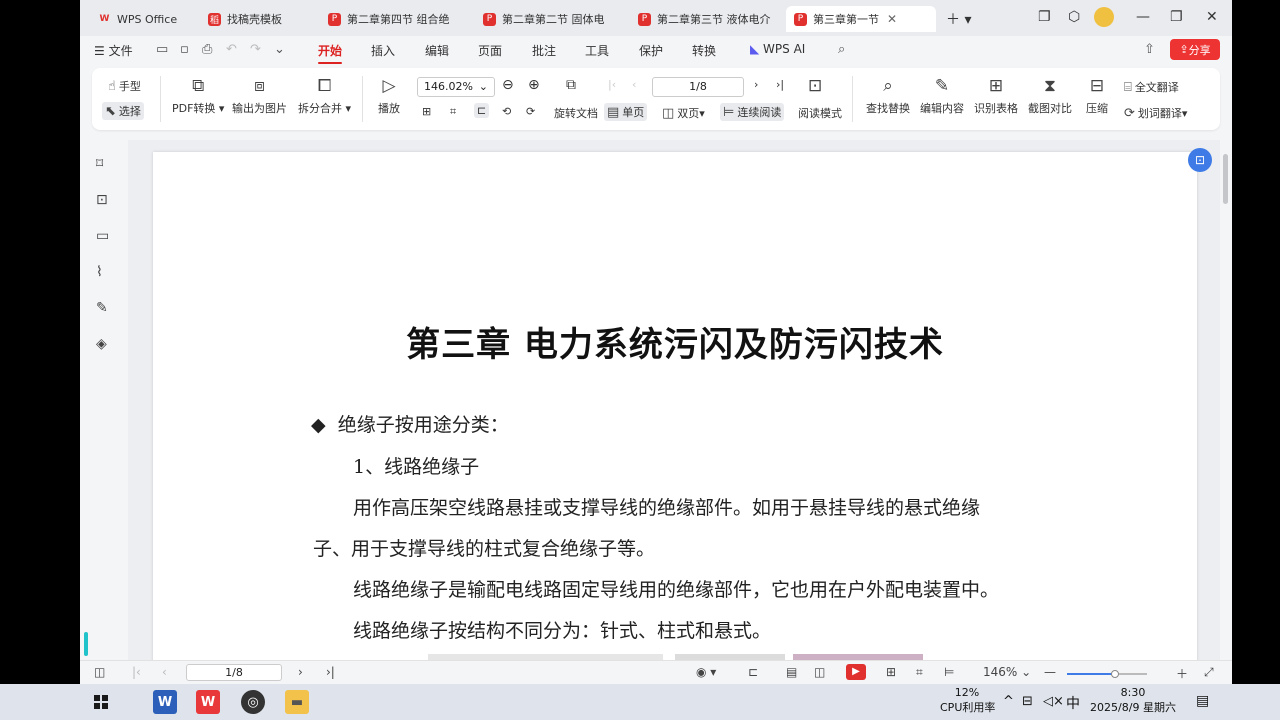 This screenshot has height=720, width=1280. I want to click on tab-template: 稻 找稿壳模板, so click(257, 19).